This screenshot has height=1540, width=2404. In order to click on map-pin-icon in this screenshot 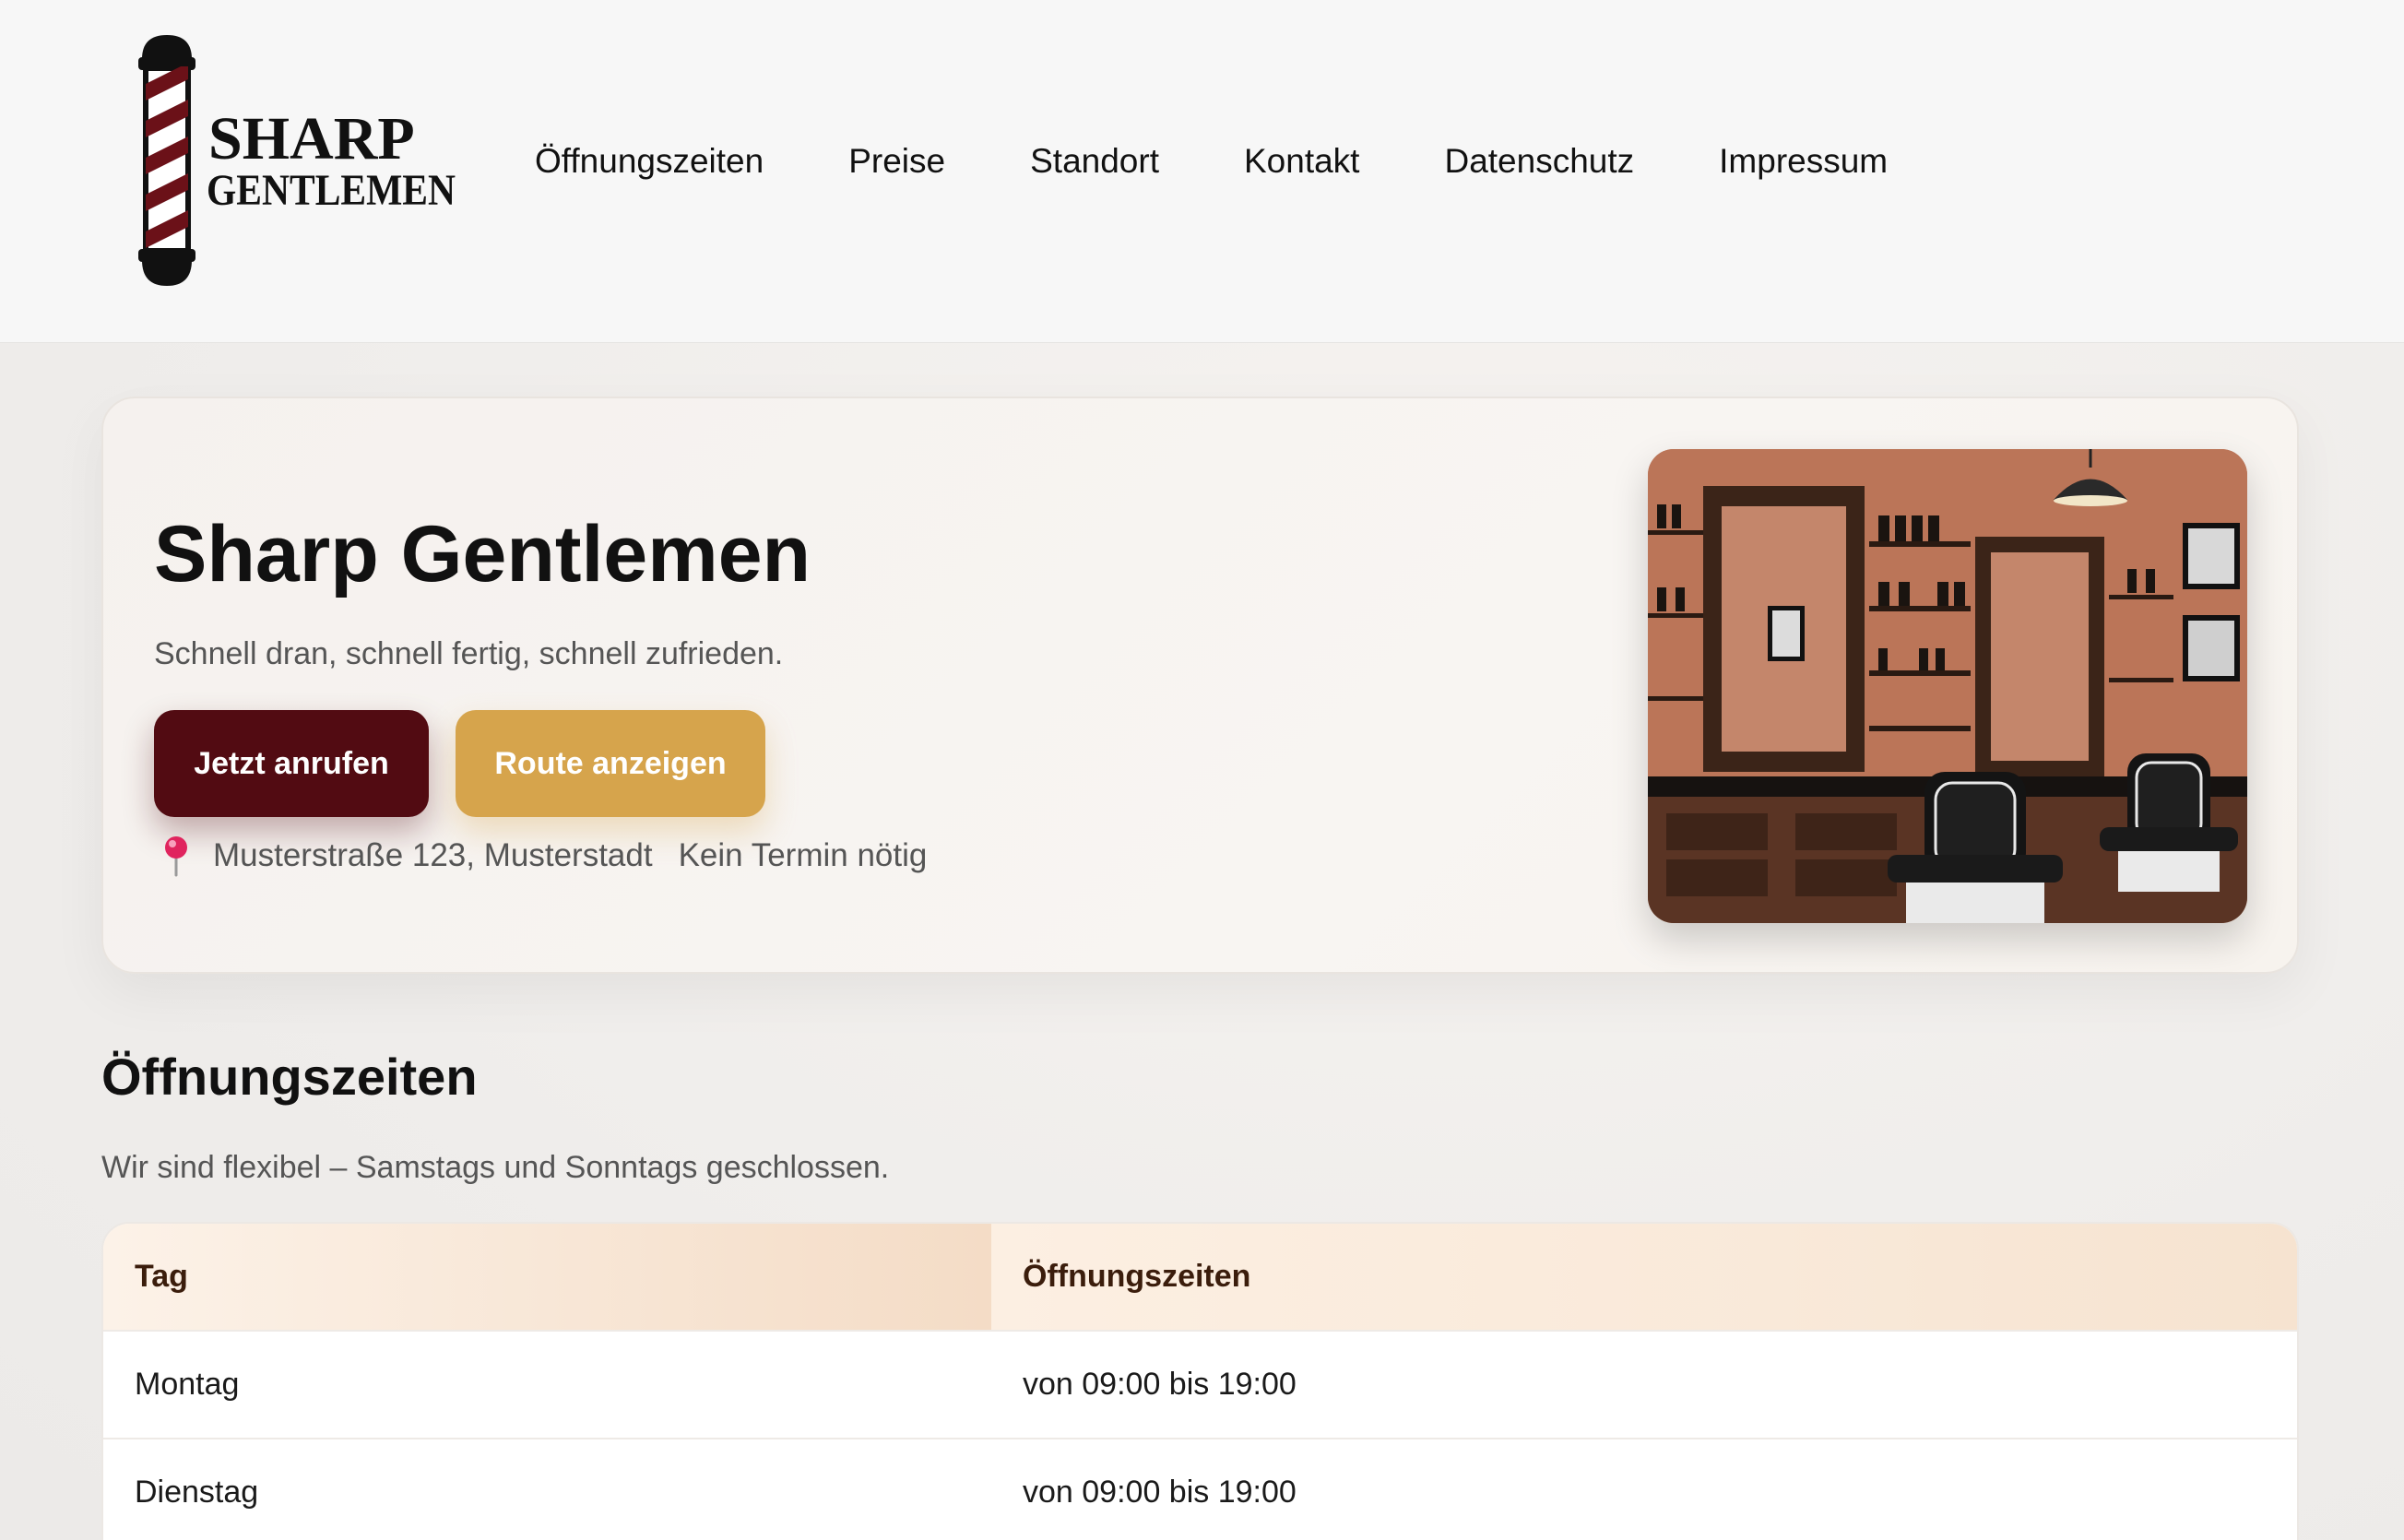, I will do `click(176, 857)`.